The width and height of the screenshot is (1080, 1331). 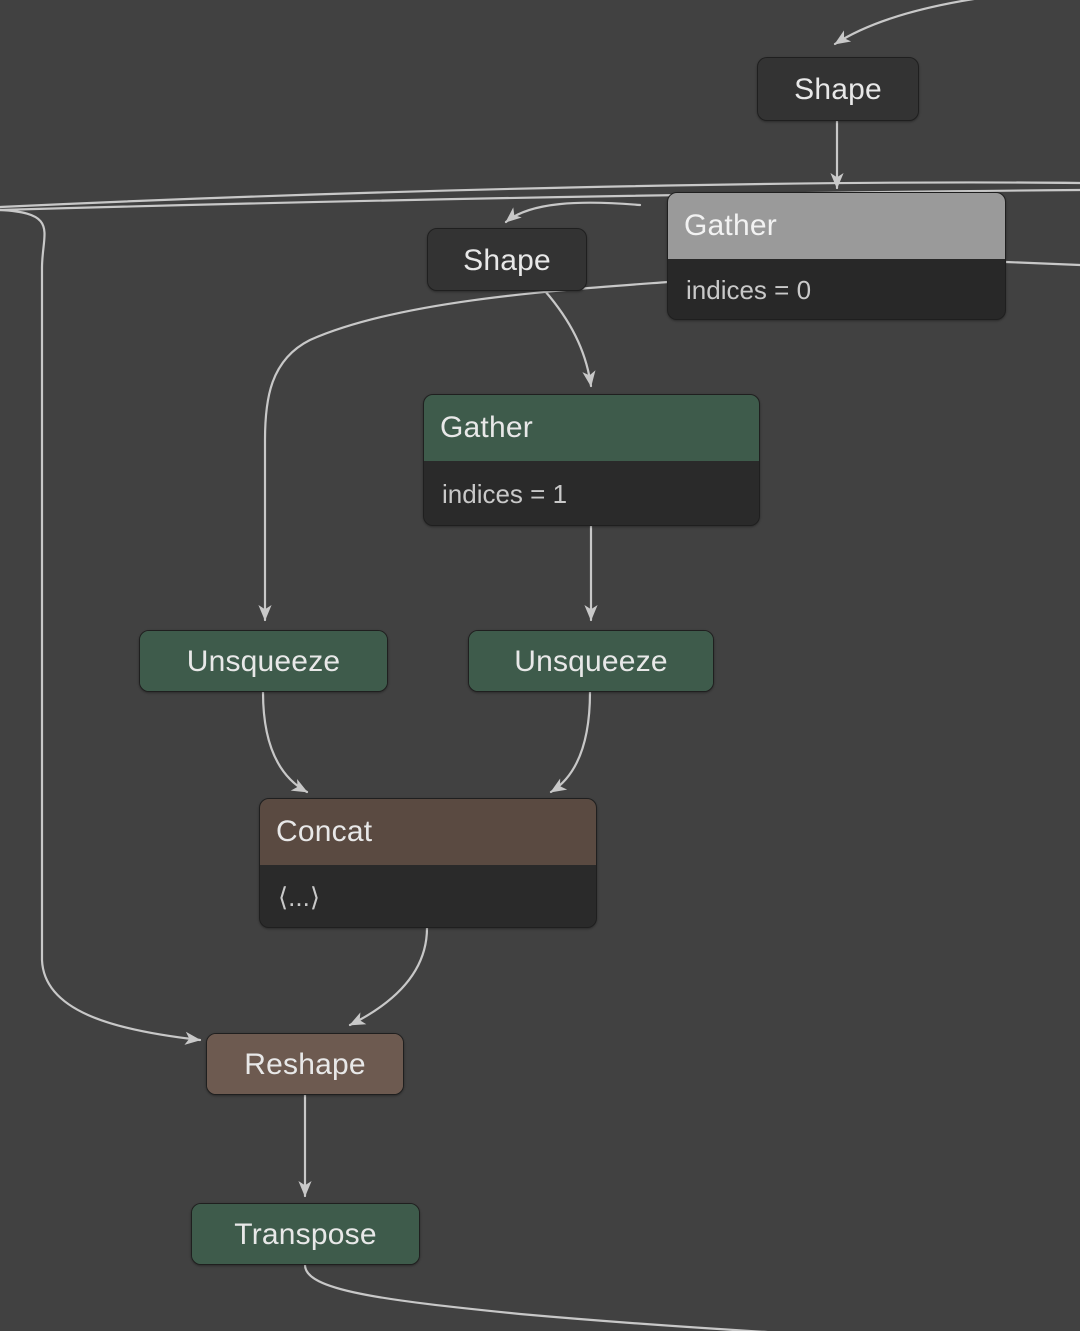 I want to click on node-title-unsqueeze-left: Unsqueeze, so click(x=263, y=661).